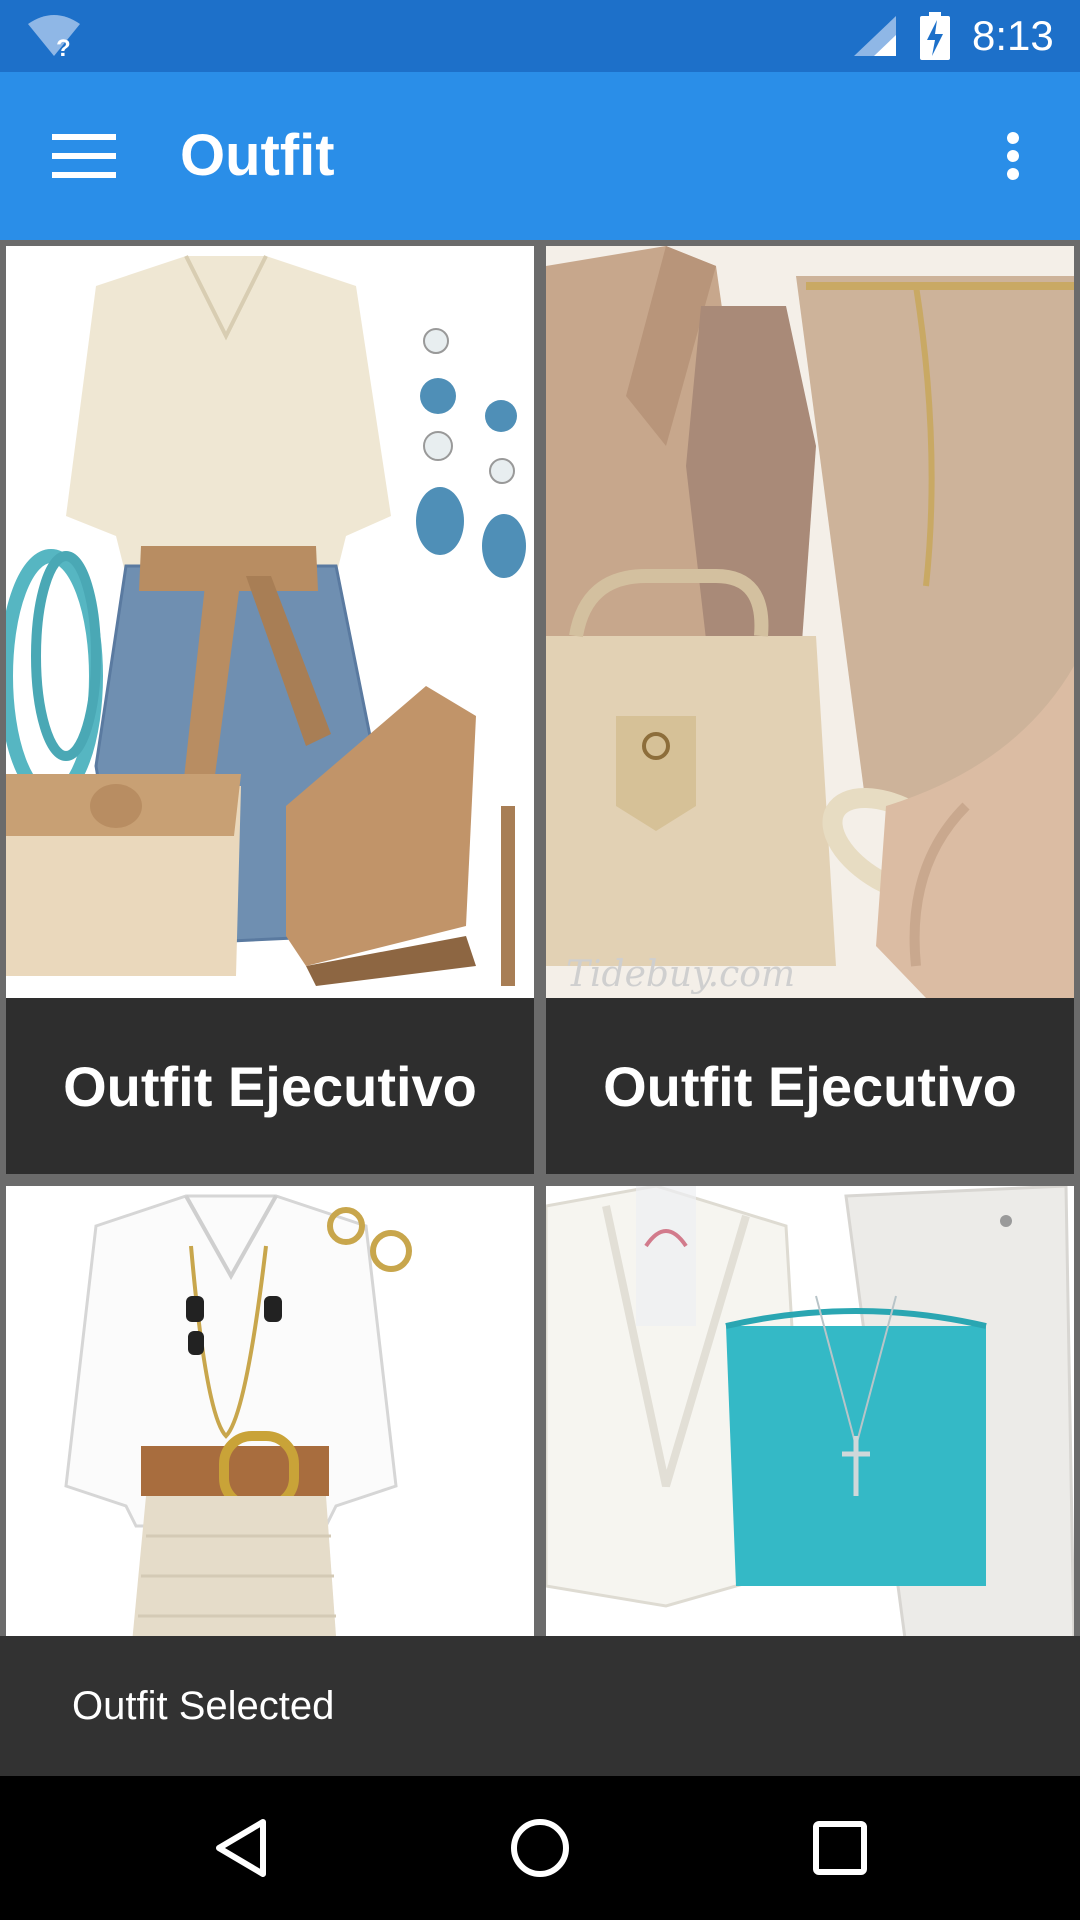  What do you see at coordinates (680, 974) in the screenshot?
I see `watermark-text: Tidebuy.com` at bounding box center [680, 974].